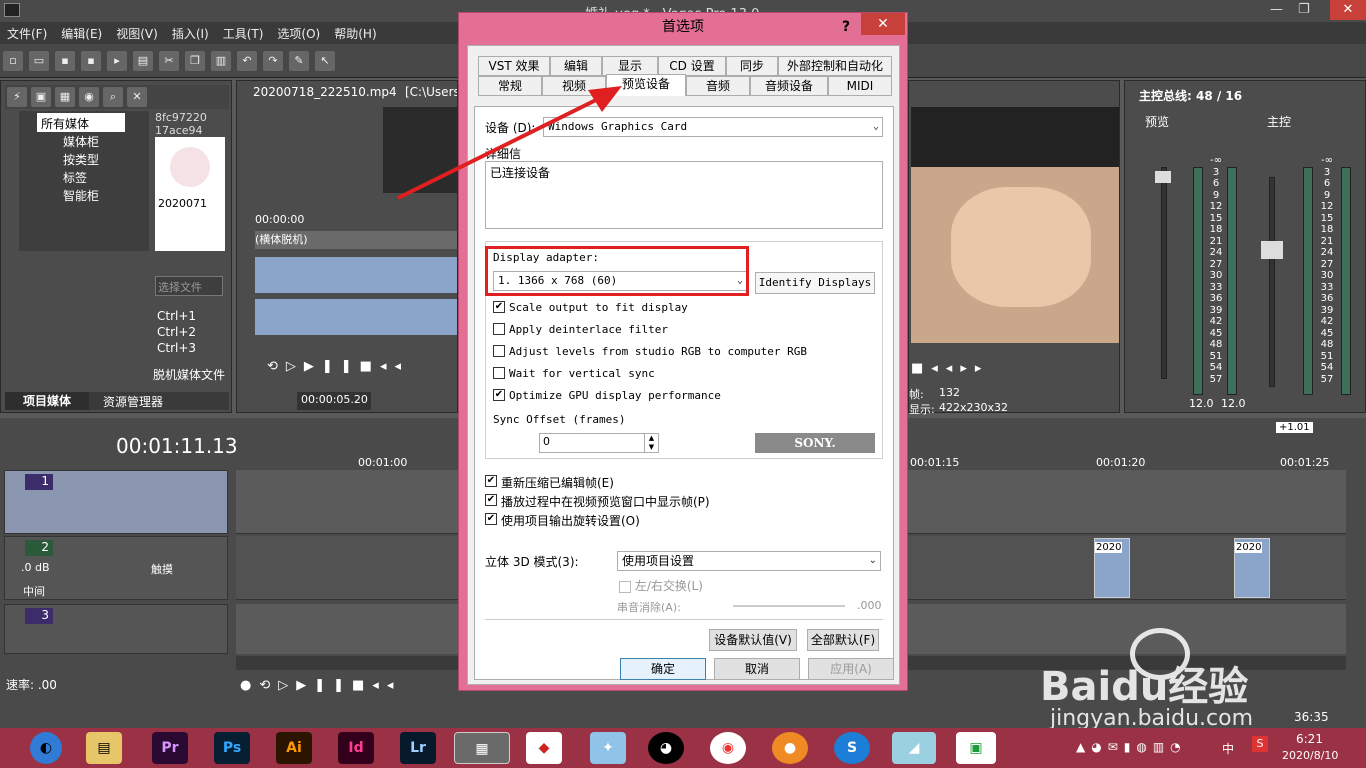 Image resolution: width=1366 pixels, height=768 pixels. I want to click on open-icon: ▭, so click(39, 61).